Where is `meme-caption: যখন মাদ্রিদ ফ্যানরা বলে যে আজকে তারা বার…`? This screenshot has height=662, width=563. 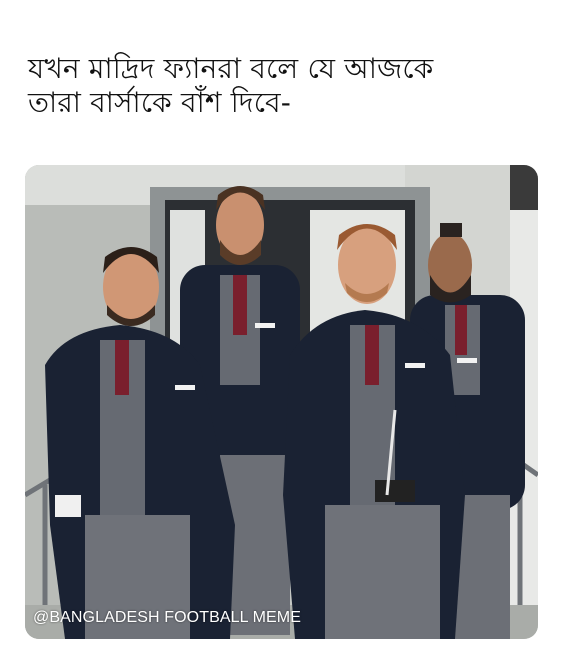 meme-caption: যখন মাদ্রিদ ফ্যানরা বলে যে আজকে তারা বার… is located at coordinates (288, 86).